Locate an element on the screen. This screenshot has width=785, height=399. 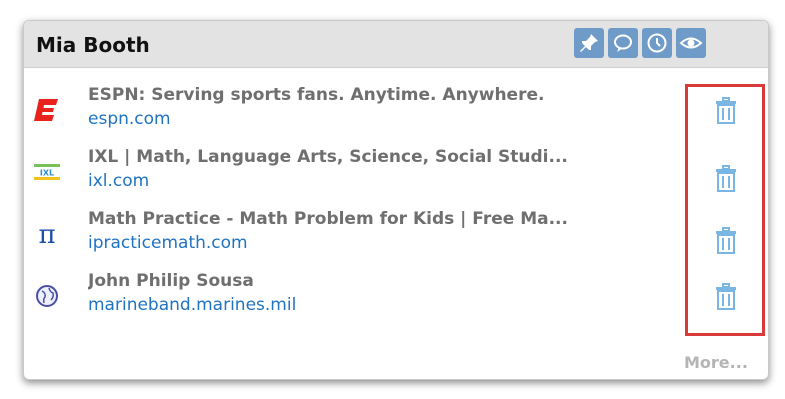
ixl-logo-icon: IXL is located at coordinates (47, 172).